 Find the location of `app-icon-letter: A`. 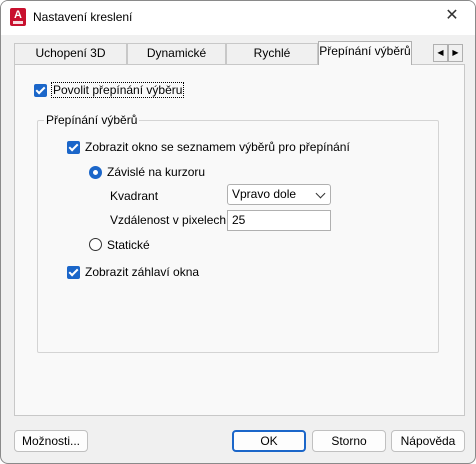

app-icon-letter: A is located at coordinates (18, 15).